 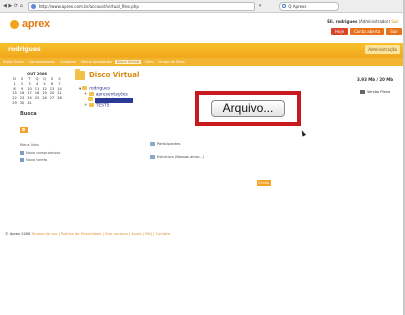 What do you see at coordinates (394, 31) in the screenshot?
I see `logout-button: Sair` at bounding box center [394, 31].